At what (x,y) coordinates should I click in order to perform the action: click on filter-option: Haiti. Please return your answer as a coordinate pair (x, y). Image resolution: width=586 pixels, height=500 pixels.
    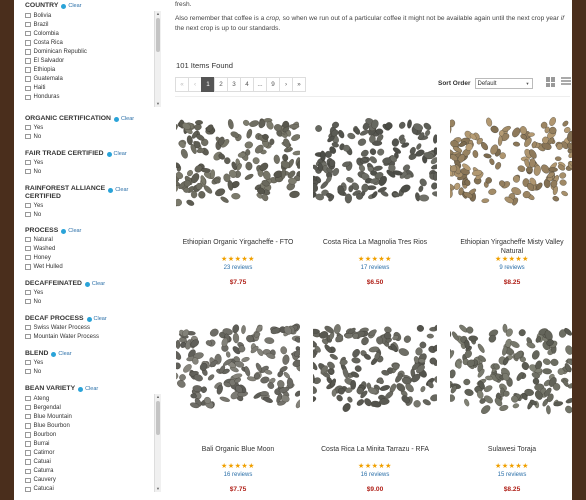
    Looking at the image, I should click on (93, 88).